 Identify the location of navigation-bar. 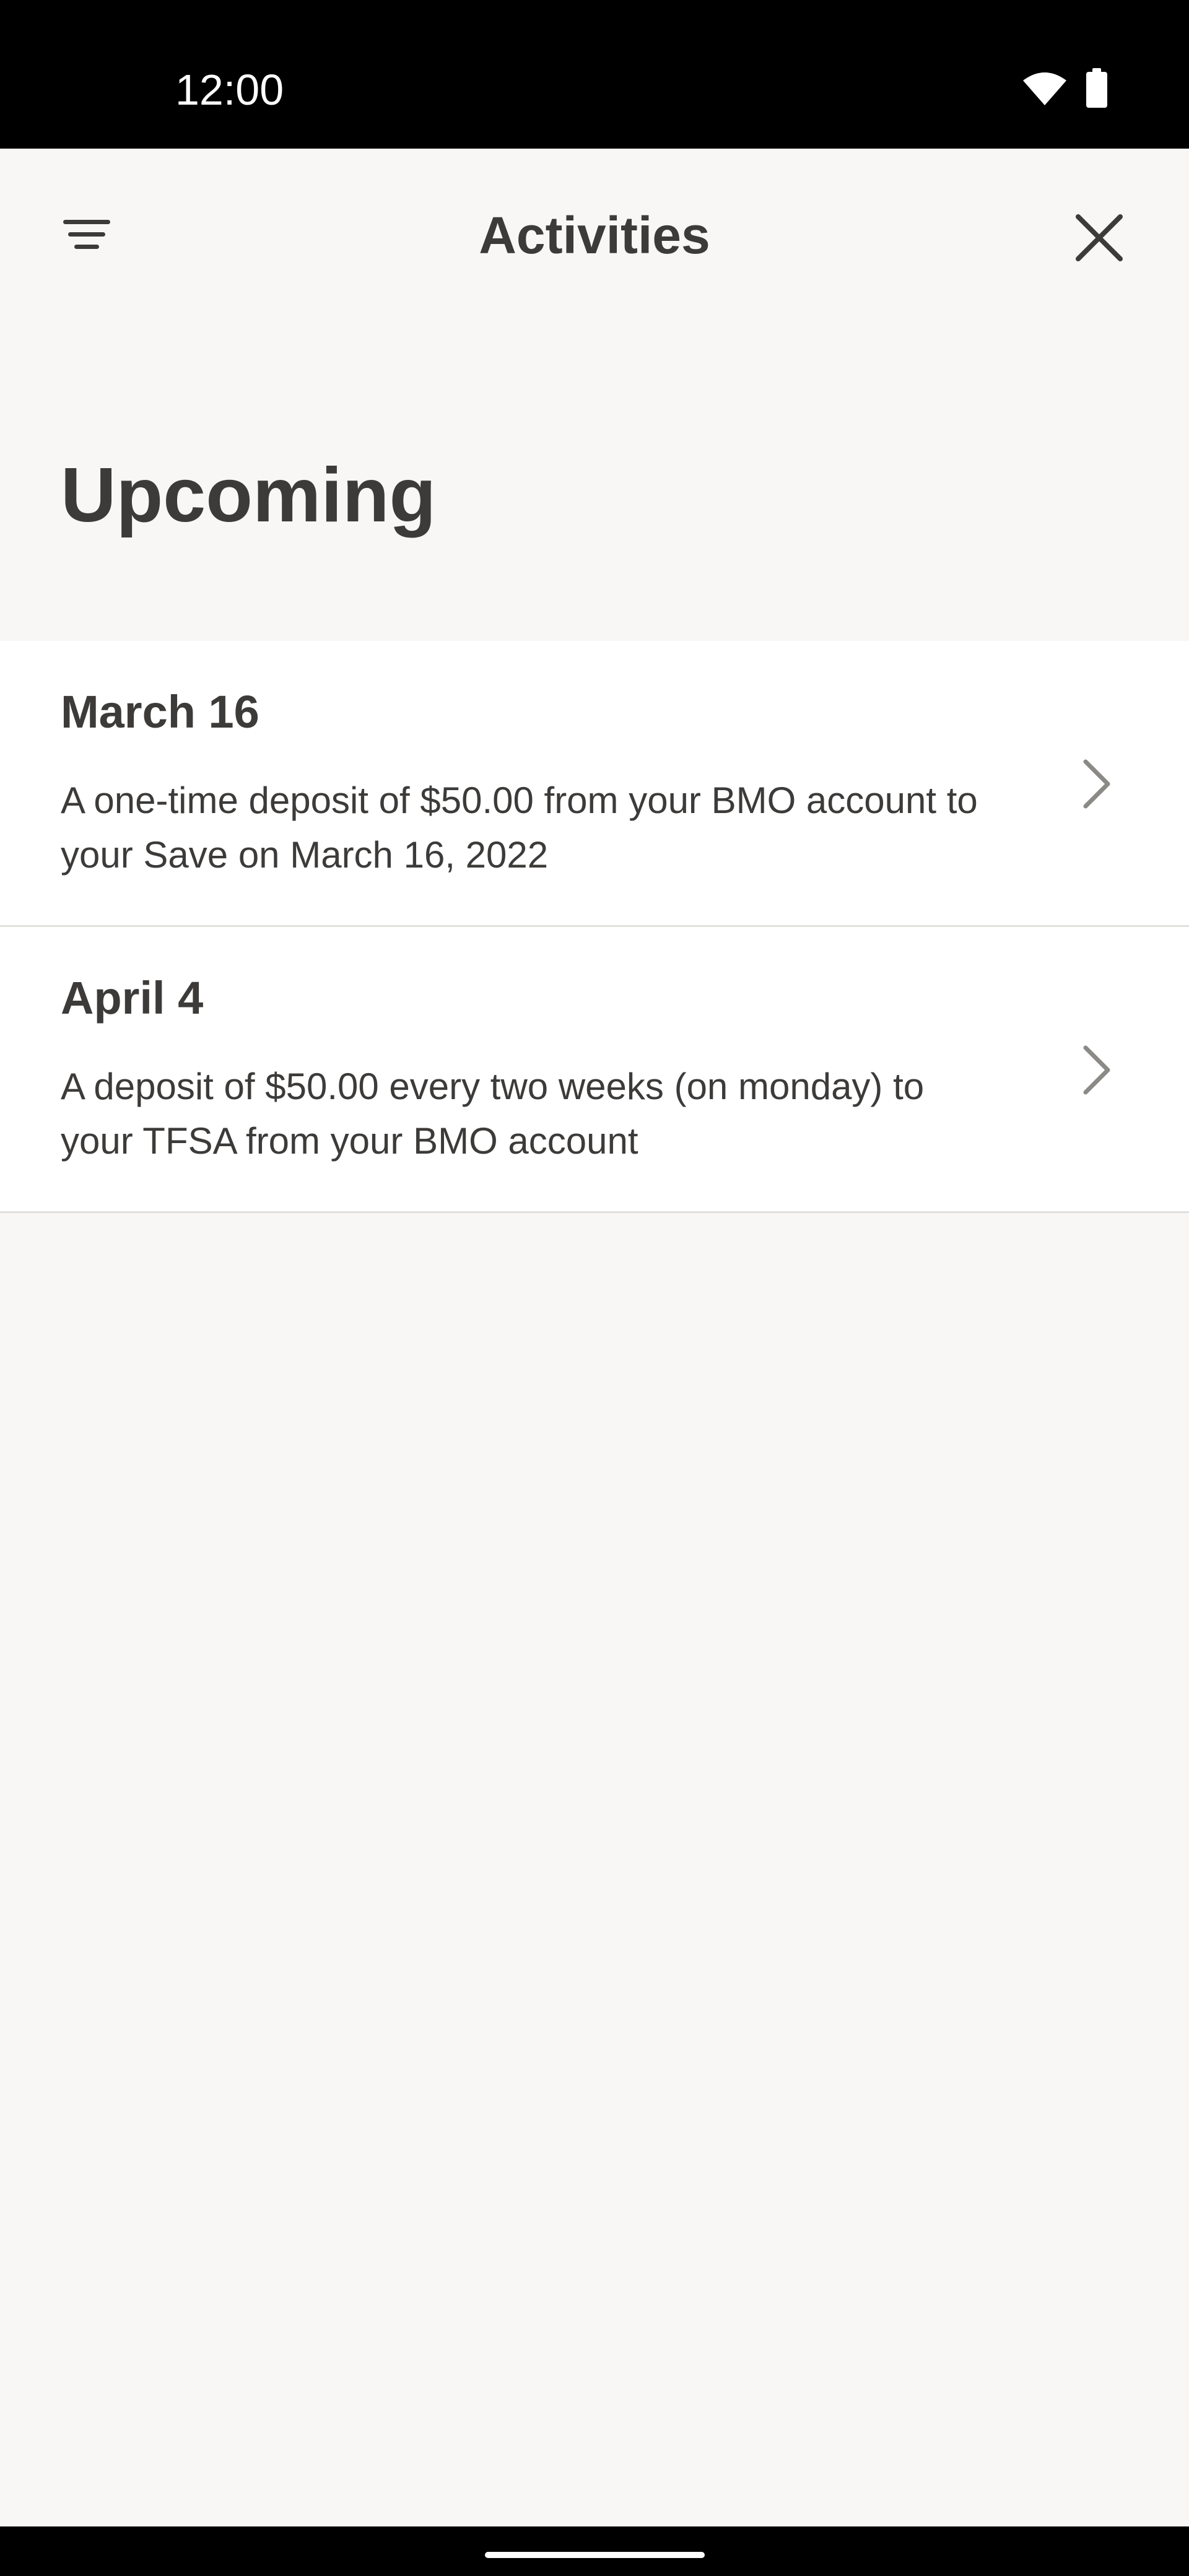
(594, 2551).